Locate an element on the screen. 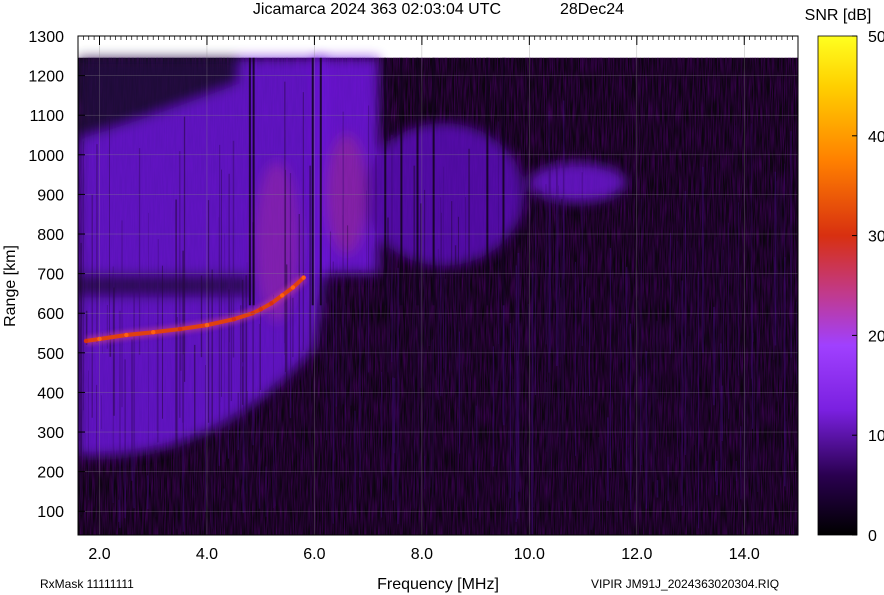 This screenshot has width=884, height=595. y-axis-label: Range [km] is located at coordinates (10, 286).